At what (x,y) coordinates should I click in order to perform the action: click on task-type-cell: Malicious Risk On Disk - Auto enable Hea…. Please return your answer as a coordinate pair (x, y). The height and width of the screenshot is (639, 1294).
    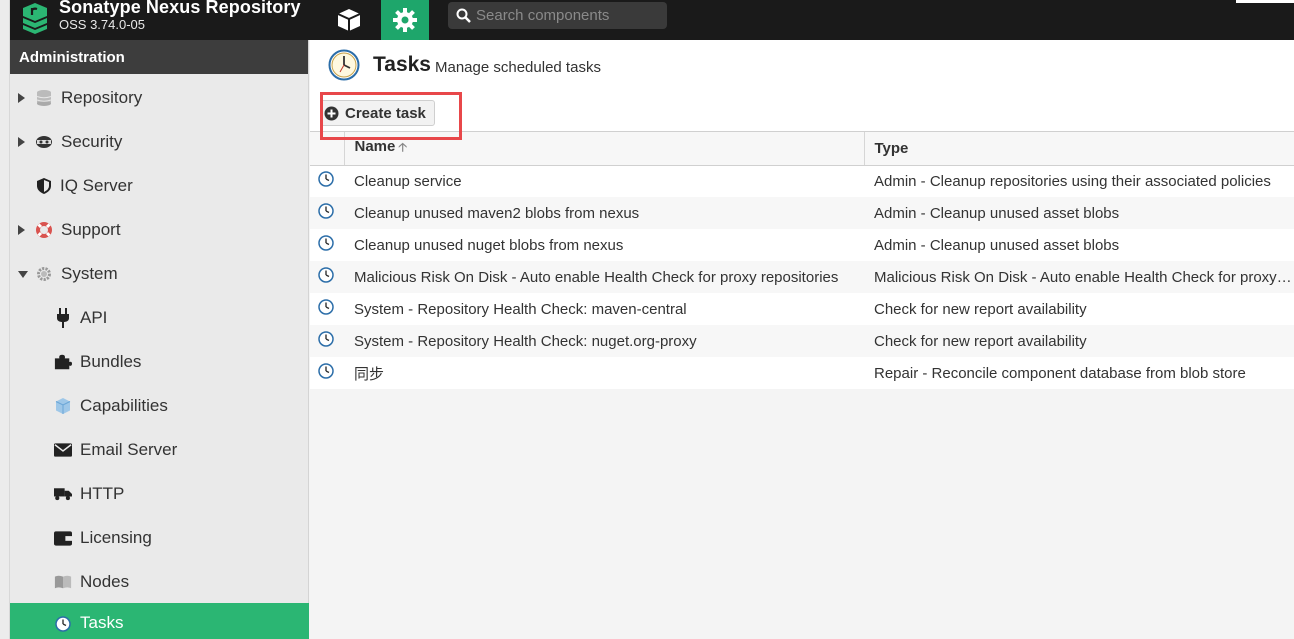
    Looking at the image, I should click on (1079, 277).